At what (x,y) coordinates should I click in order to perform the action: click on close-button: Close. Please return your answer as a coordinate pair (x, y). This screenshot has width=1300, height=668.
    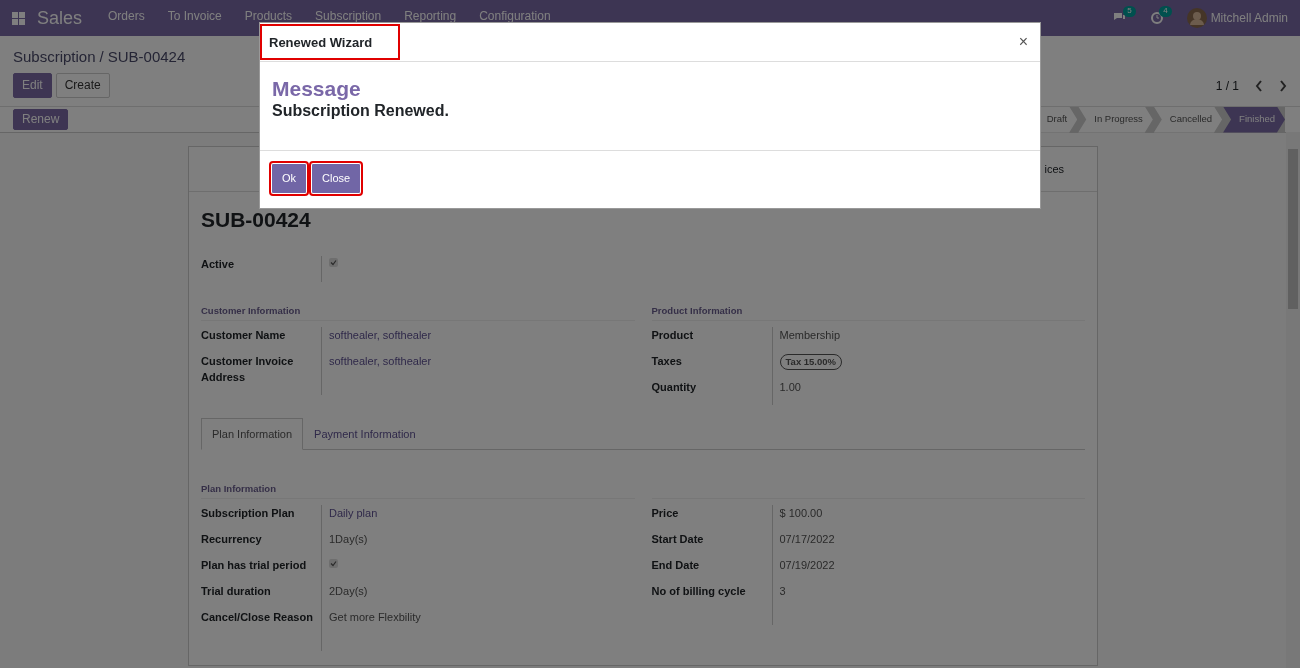
    Looking at the image, I should click on (336, 178).